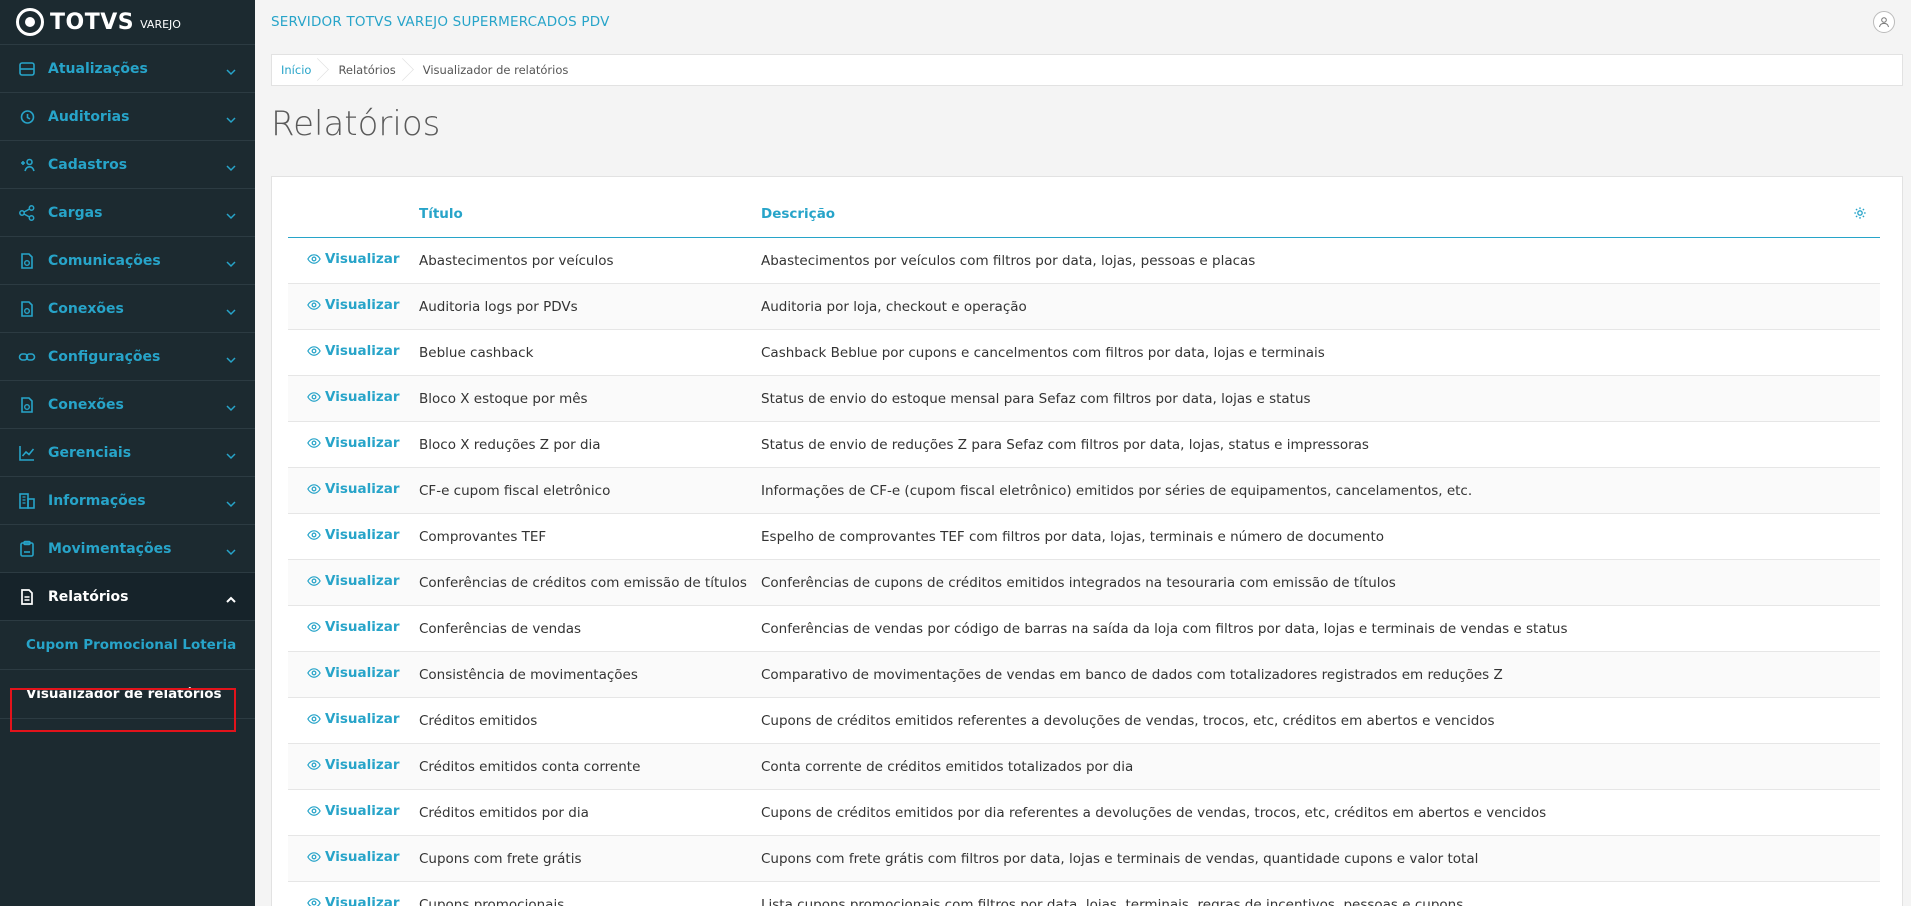 The height and width of the screenshot is (906, 1911). Describe the element at coordinates (92, 22) in the screenshot. I see `brand-name: TOTVS` at that location.